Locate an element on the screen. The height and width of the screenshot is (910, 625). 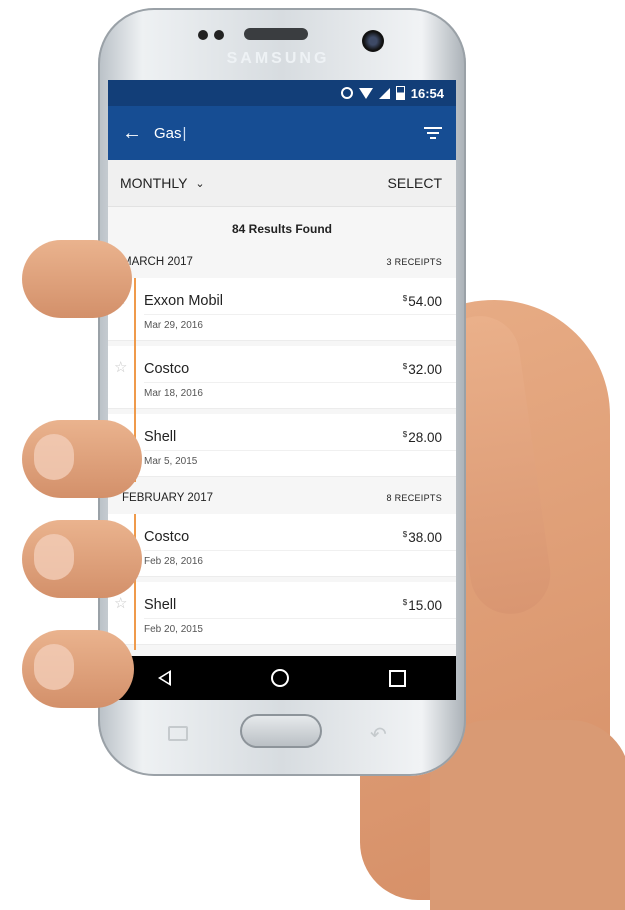
section-count: 3 RECEIPTS is located at coordinates (414, 262).